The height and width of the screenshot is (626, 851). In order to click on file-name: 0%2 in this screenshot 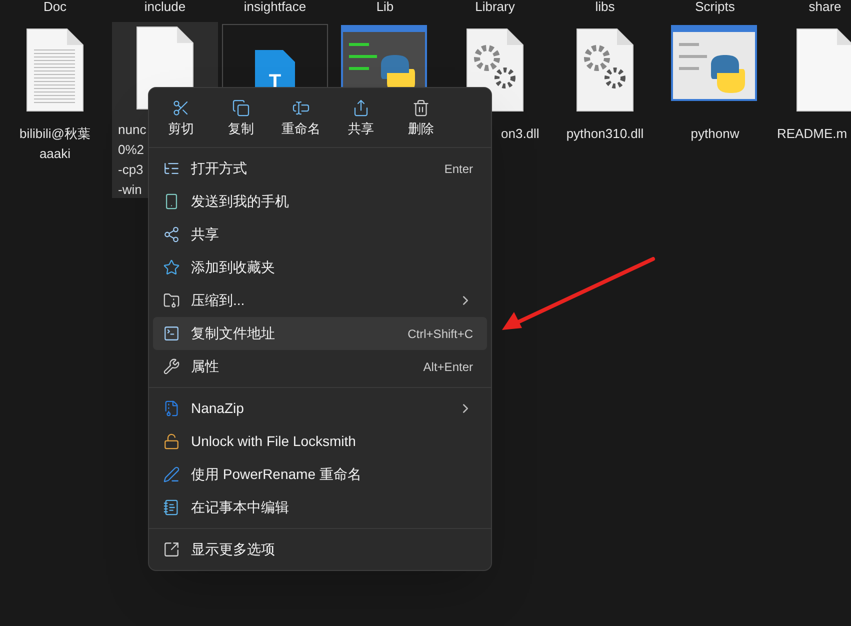, I will do `click(131, 150)`.